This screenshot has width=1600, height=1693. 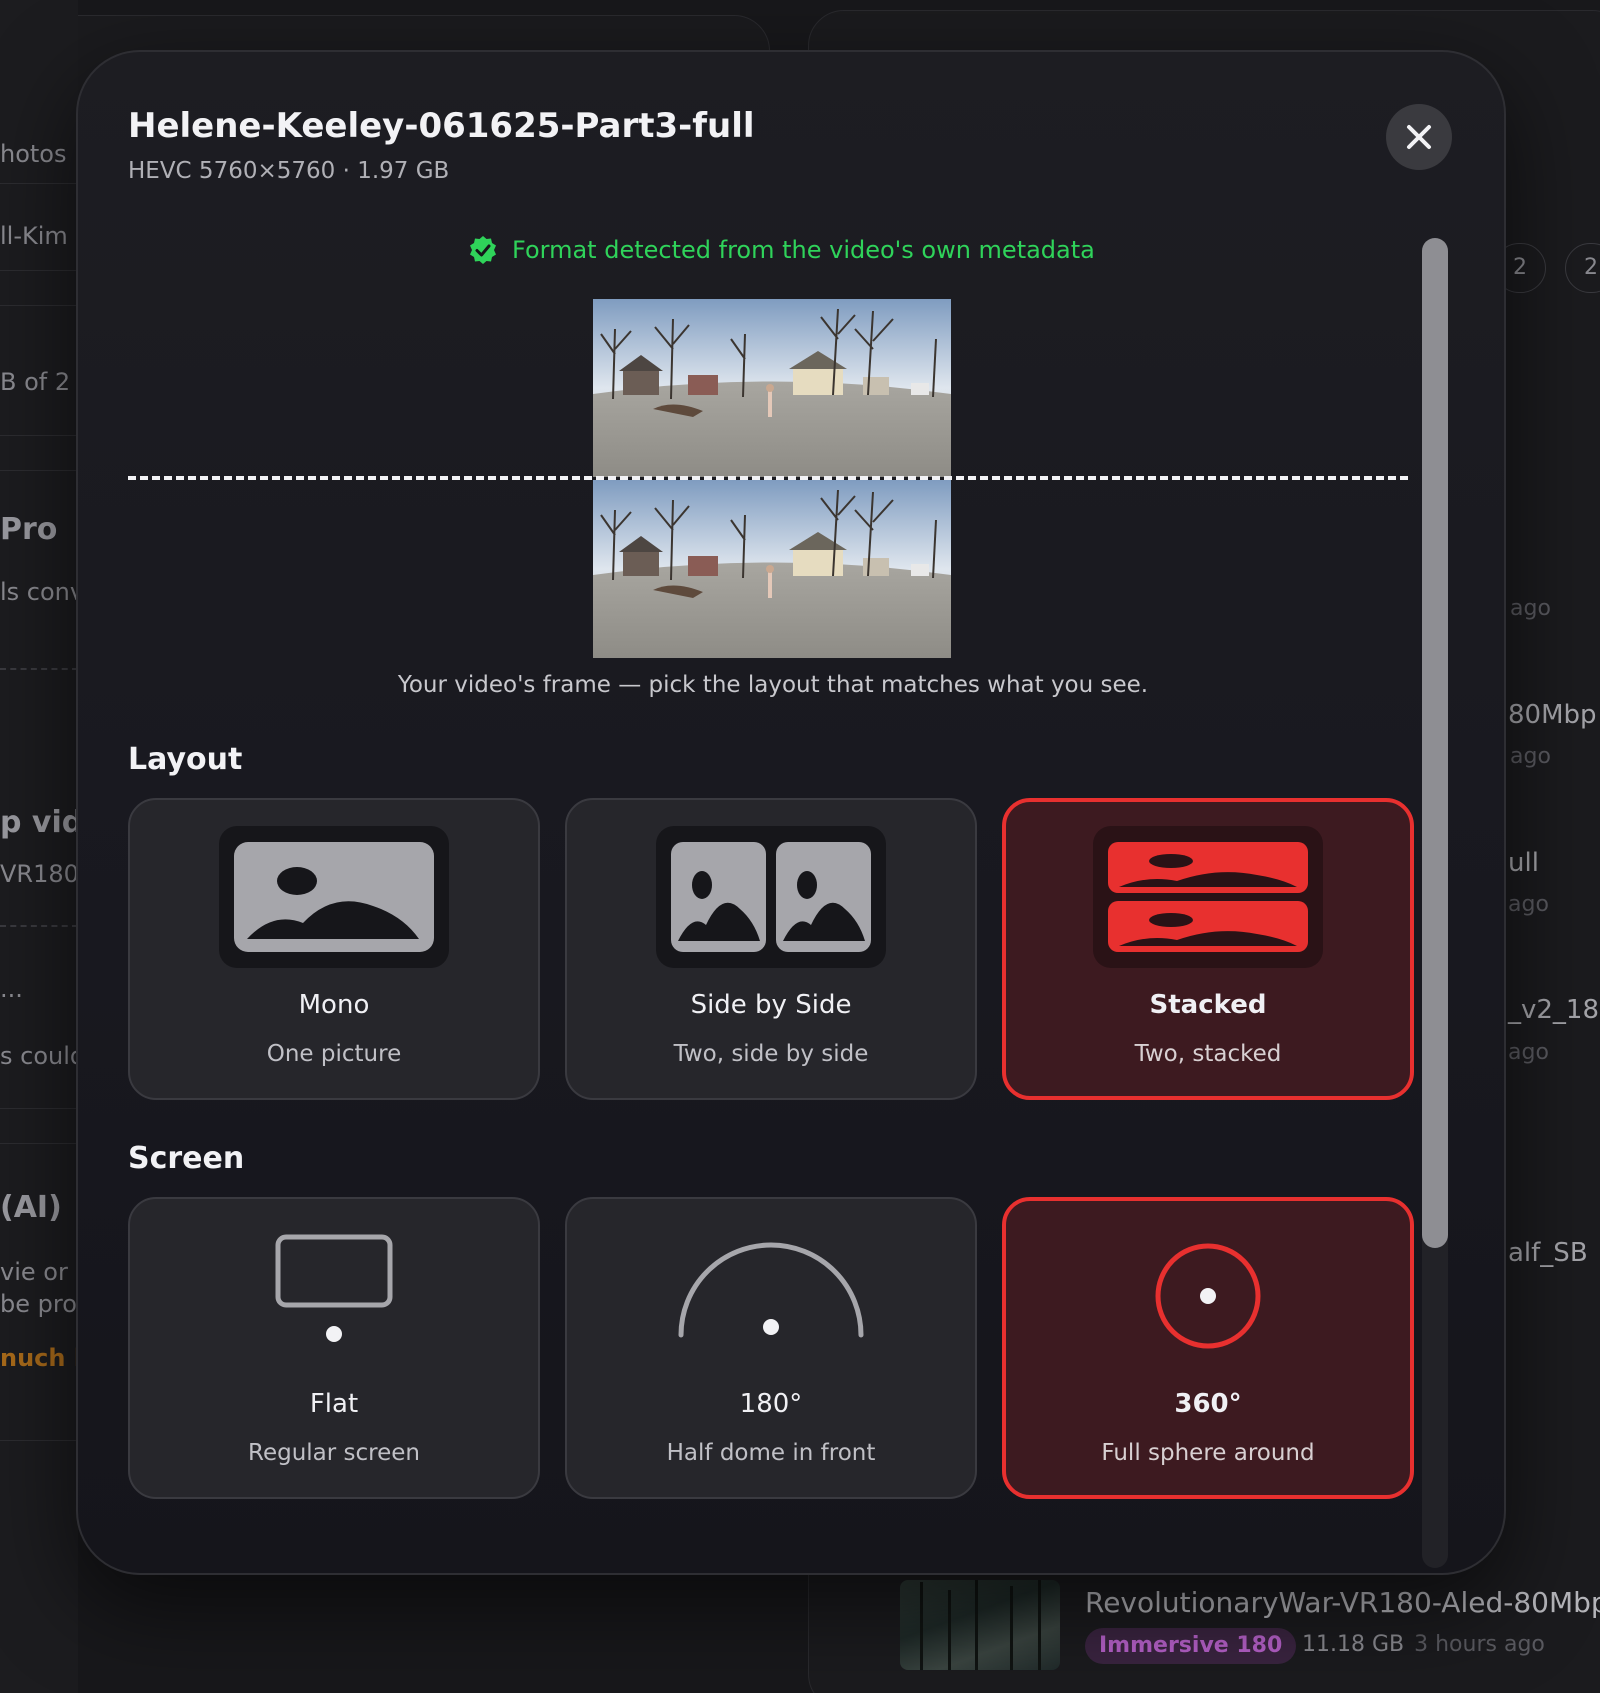 I want to click on flat-screen-icon, so click(x=334, y=1288).